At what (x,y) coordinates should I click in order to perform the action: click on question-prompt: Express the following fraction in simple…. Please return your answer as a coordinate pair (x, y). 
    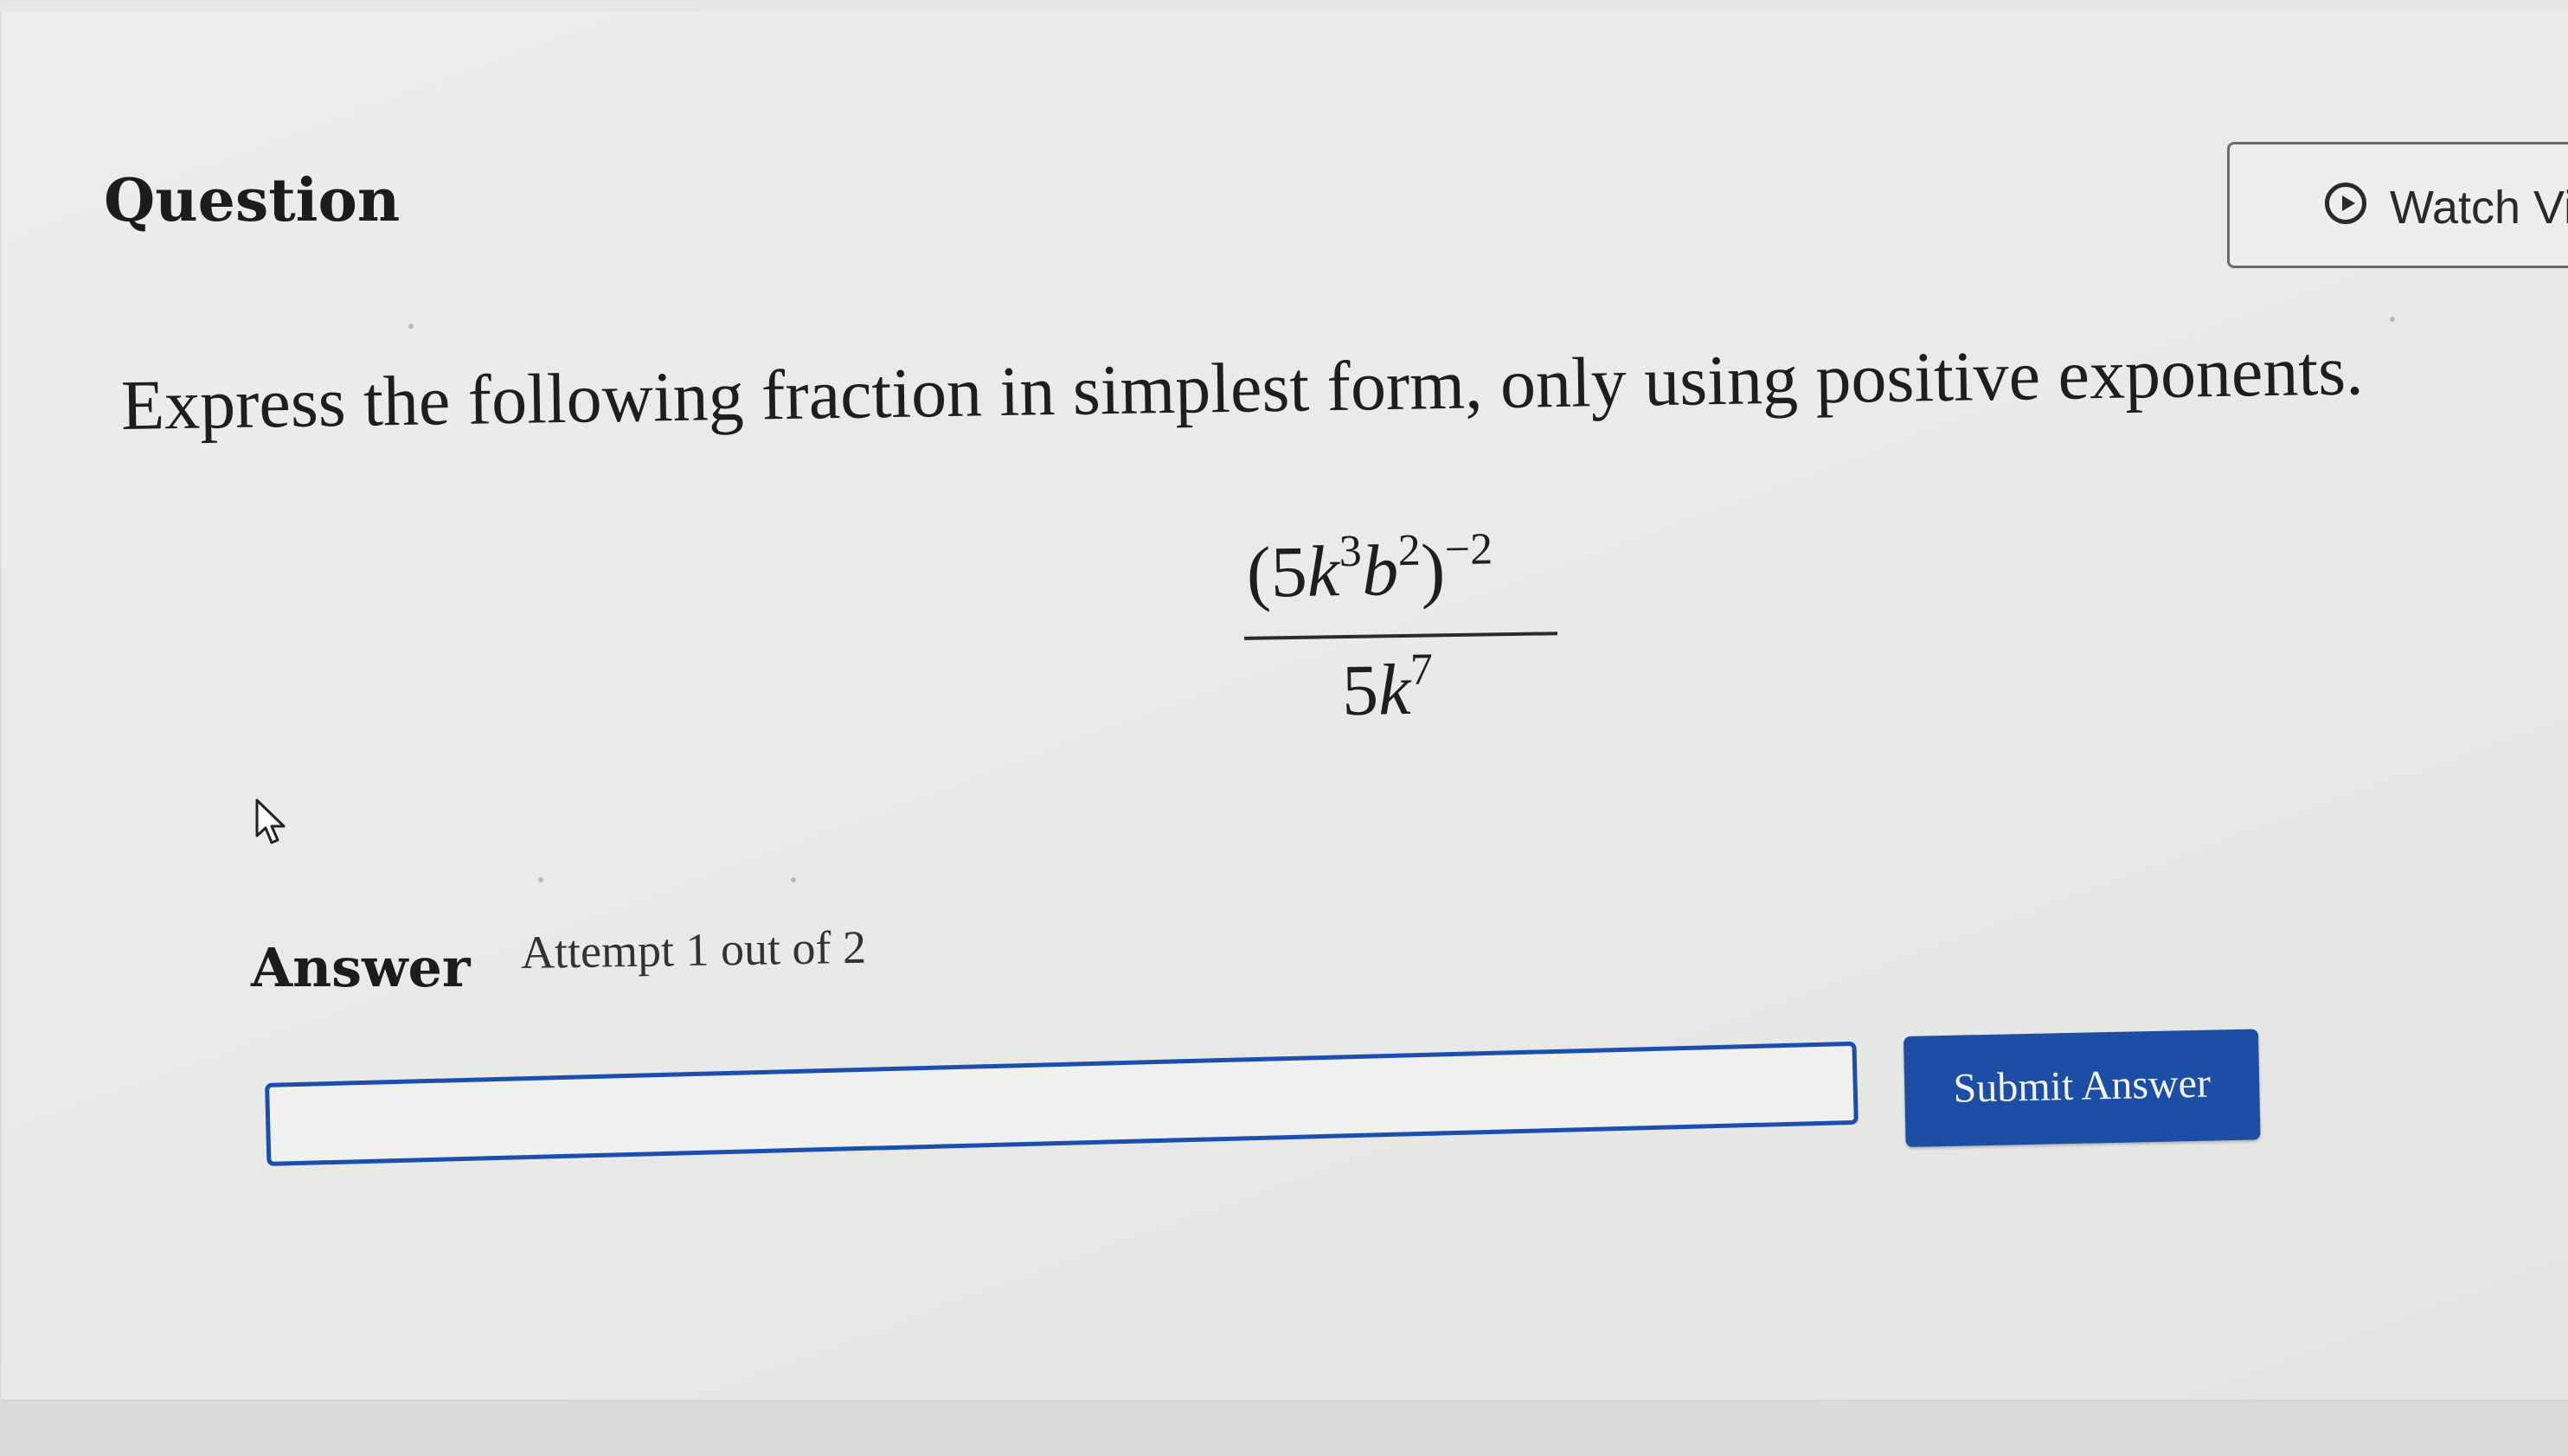
    Looking at the image, I should click on (1242, 387).